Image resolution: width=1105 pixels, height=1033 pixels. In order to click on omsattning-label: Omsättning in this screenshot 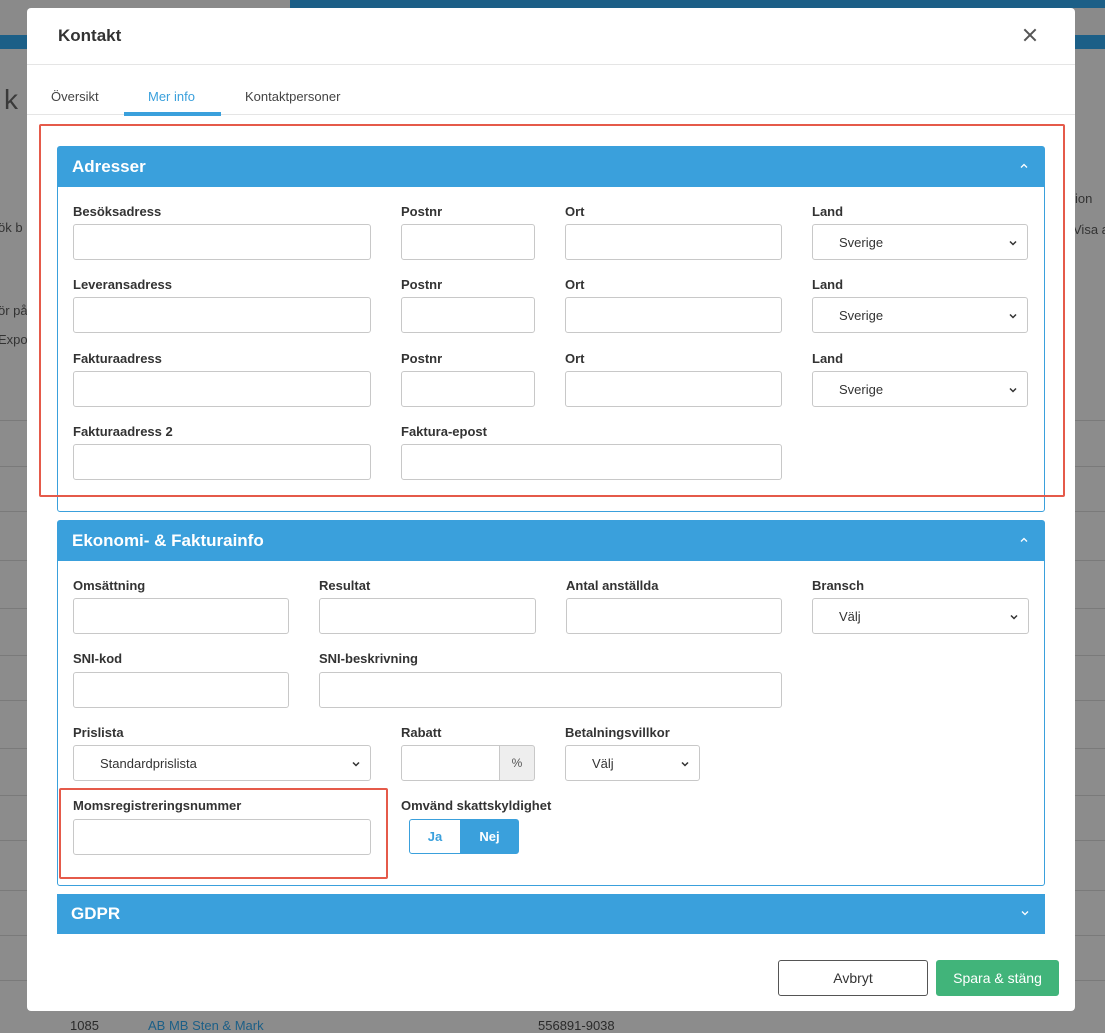, I will do `click(109, 585)`.